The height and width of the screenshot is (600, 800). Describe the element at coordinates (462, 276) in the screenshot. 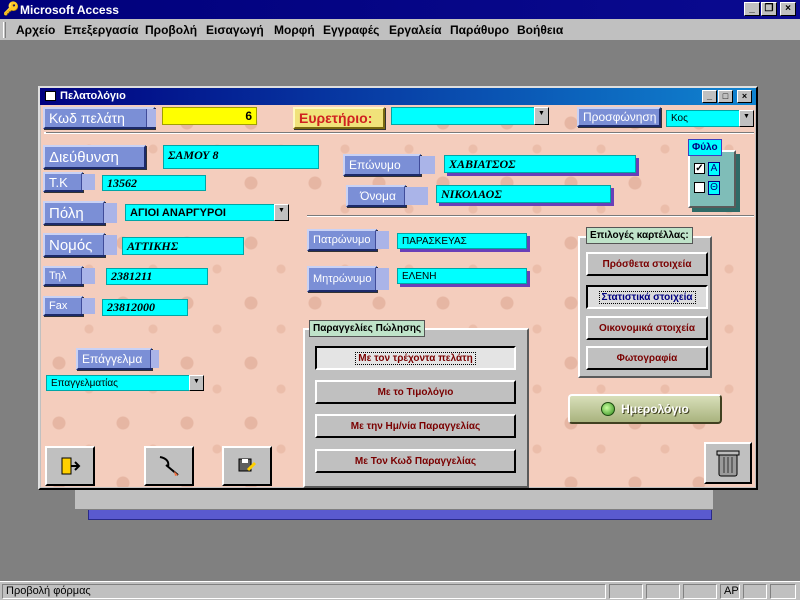

I see `mothers-name-field: ΕΛΕΝΗ` at that location.